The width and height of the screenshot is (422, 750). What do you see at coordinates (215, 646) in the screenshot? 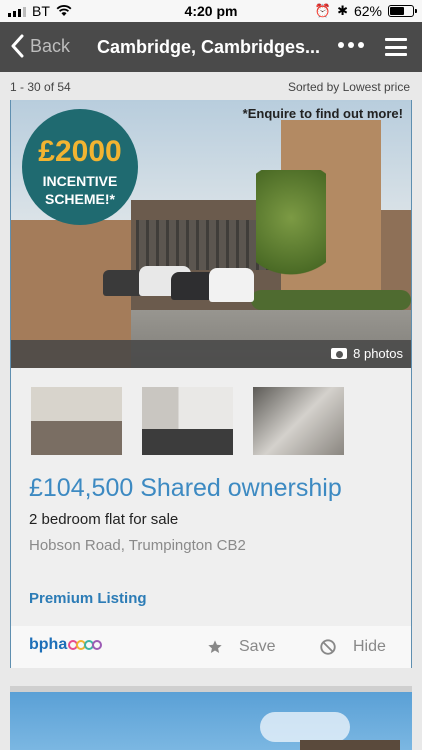
I see `star-icon` at bounding box center [215, 646].